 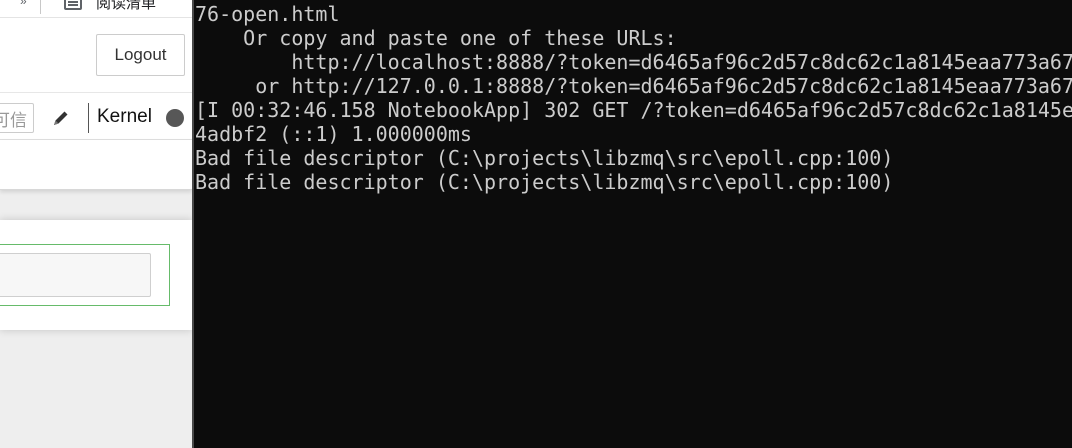 I want to click on bookmarks-bar: » 阅读清单, so click(x=96, y=9).